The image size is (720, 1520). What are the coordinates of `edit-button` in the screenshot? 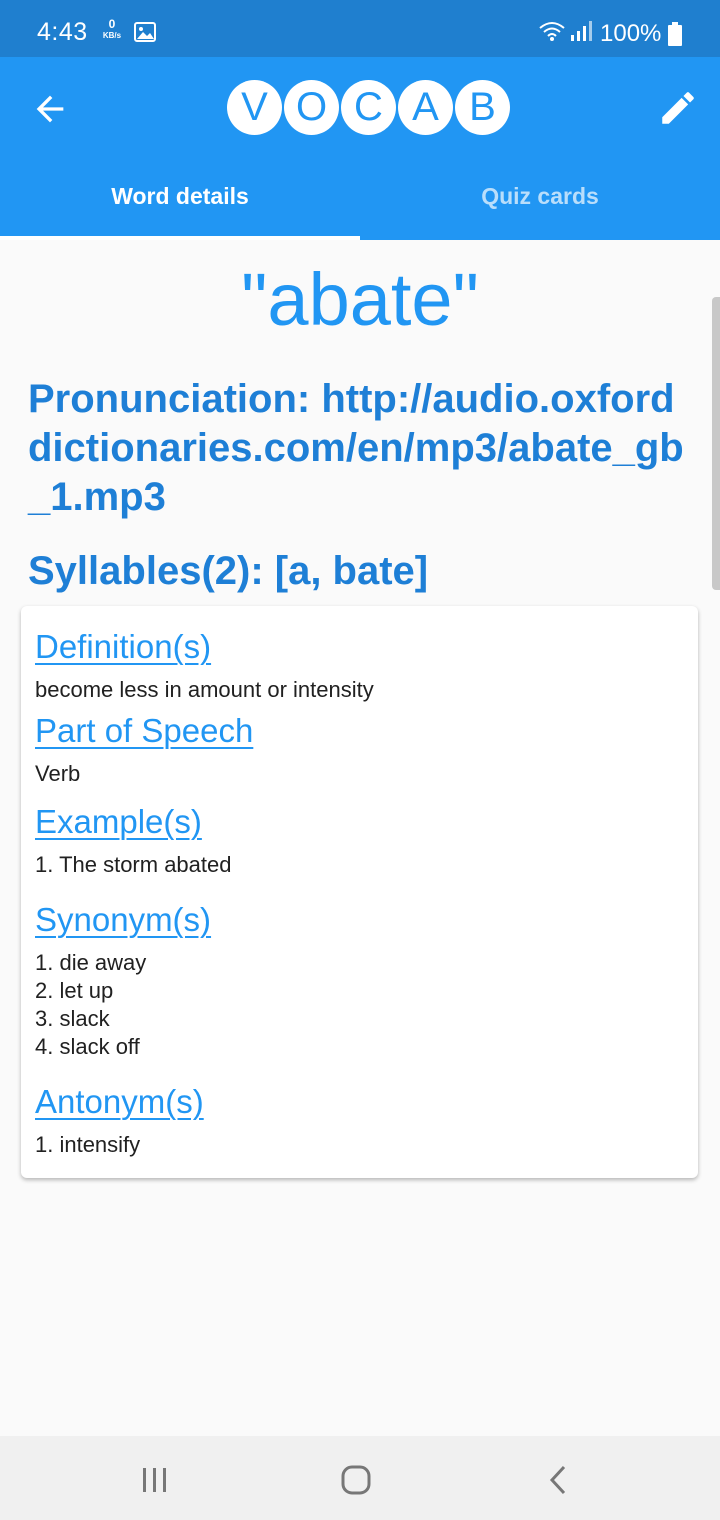 It's located at (678, 108).